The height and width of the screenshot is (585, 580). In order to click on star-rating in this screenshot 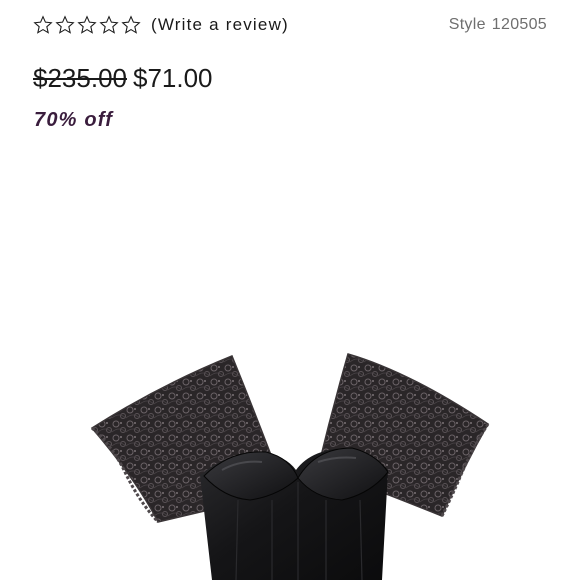, I will do `click(87, 25)`.